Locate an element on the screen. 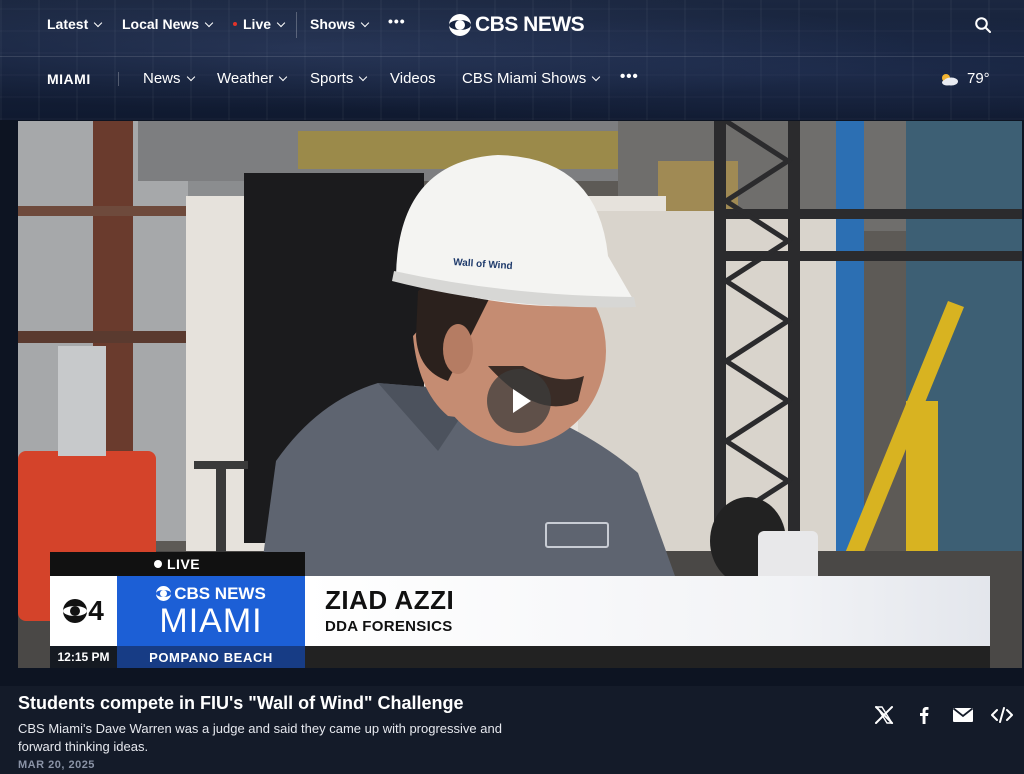 The height and width of the screenshot is (774, 1024). nav-shows-label: Shows is located at coordinates (333, 24).